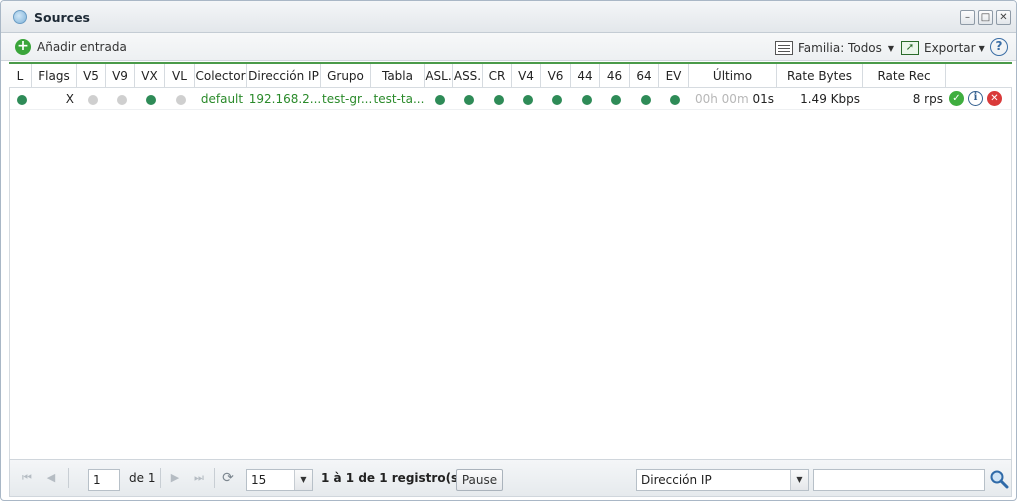 The image size is (1017, 501). What do you see at coordinates (104, 480) in the screenshot?
I see `page-number-input: 1` at bounding box center [104, 480].